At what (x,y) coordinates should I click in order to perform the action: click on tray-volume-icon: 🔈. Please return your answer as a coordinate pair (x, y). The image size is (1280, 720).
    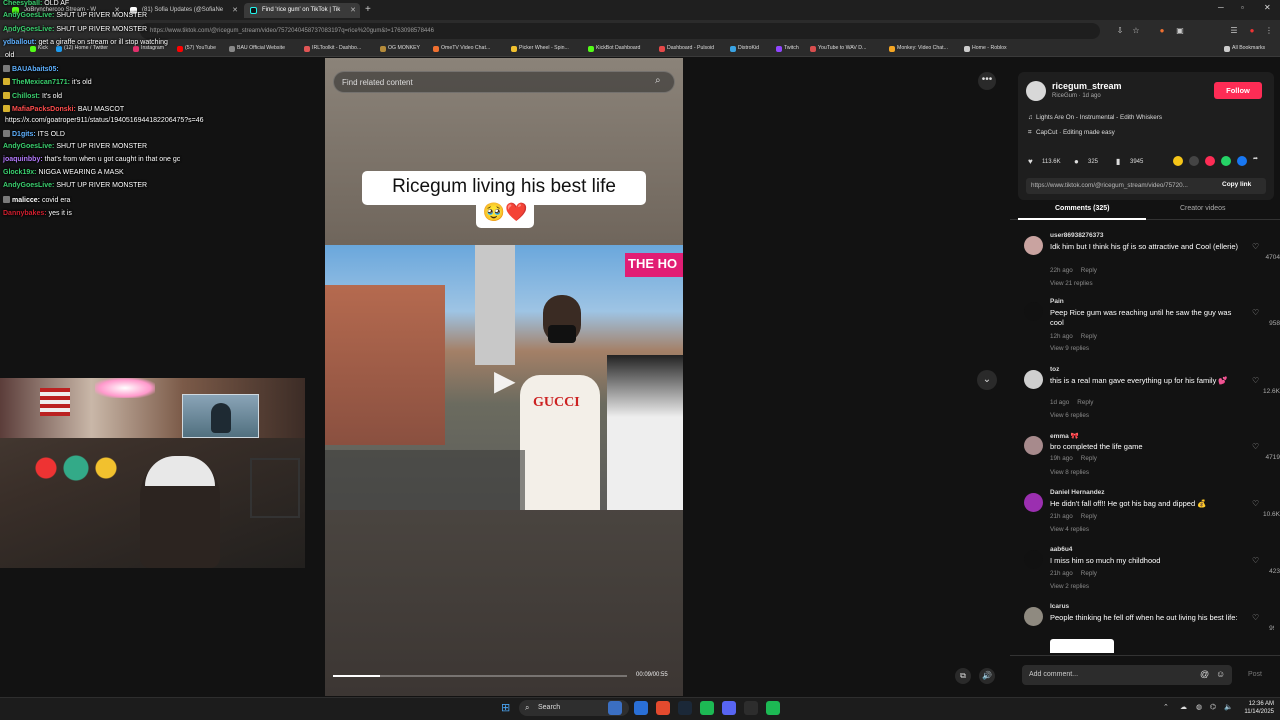
    Looking at the image, I should click on (1228, 707).